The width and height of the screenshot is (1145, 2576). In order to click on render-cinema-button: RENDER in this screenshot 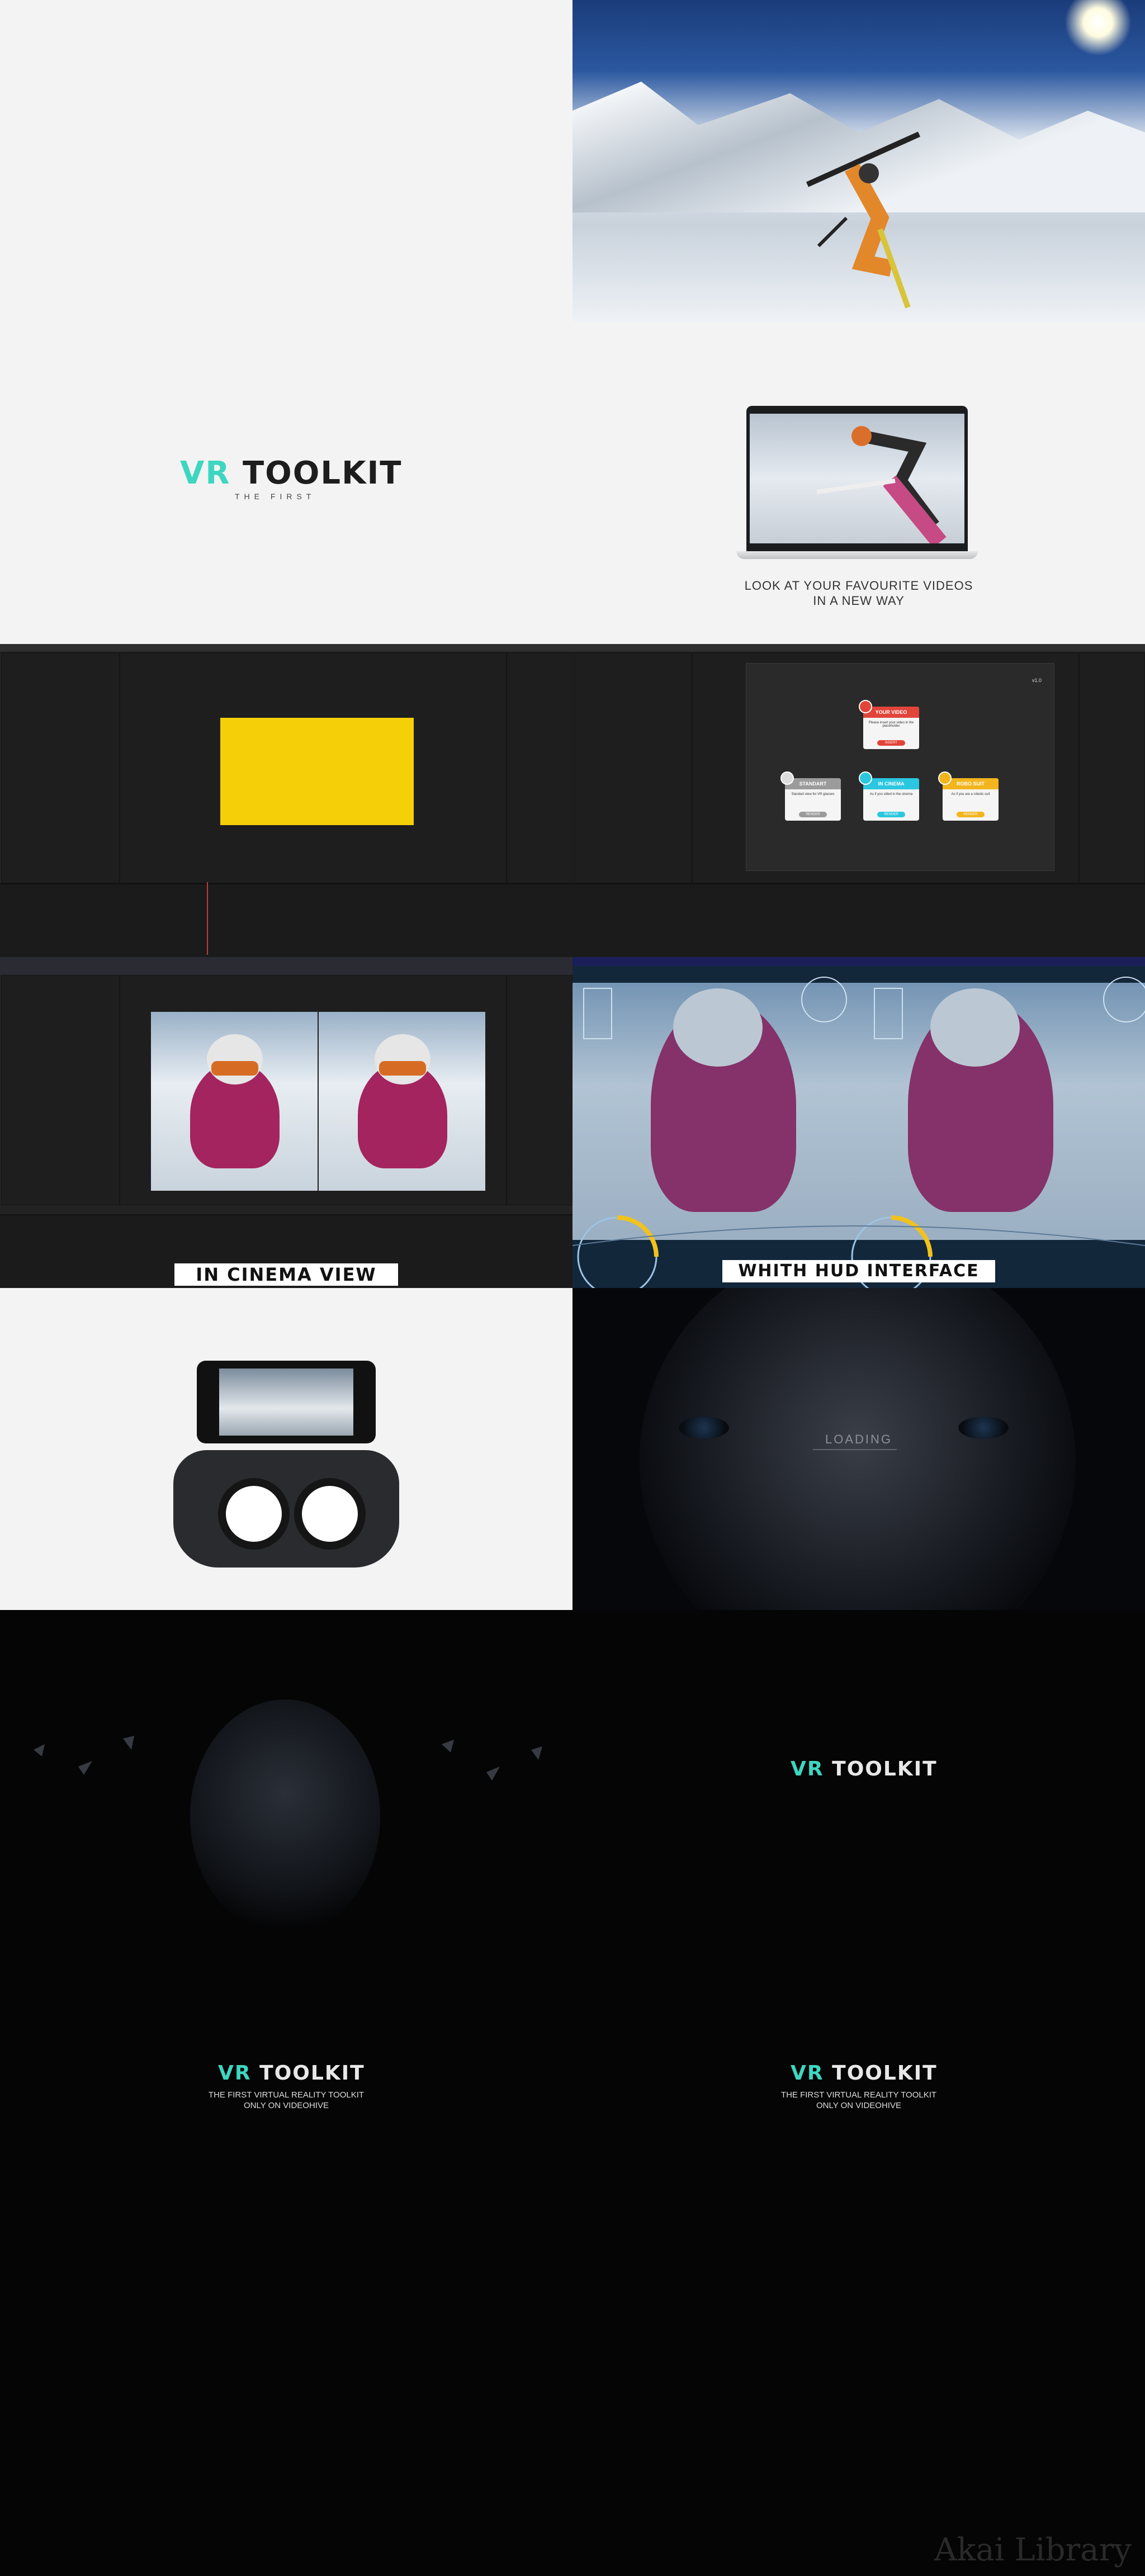, I will do `click(891, 814)`.